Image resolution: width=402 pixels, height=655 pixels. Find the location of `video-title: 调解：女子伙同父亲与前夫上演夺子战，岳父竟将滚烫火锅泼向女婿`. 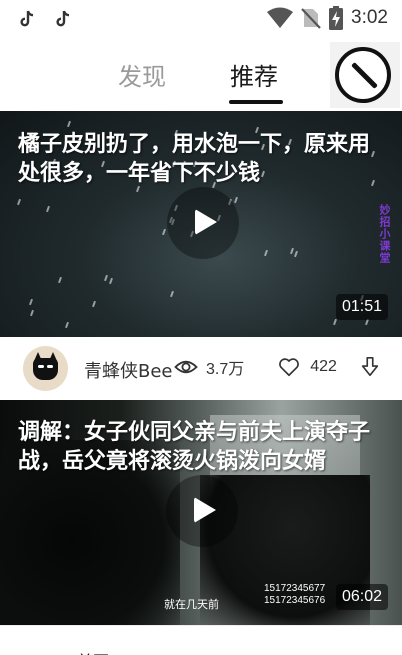

video-title: 调解：女子伙同父亲与前夫上演夺子战，岳父竟将滚烫火锅泼向女婿 is located at coordinates (194, 447).